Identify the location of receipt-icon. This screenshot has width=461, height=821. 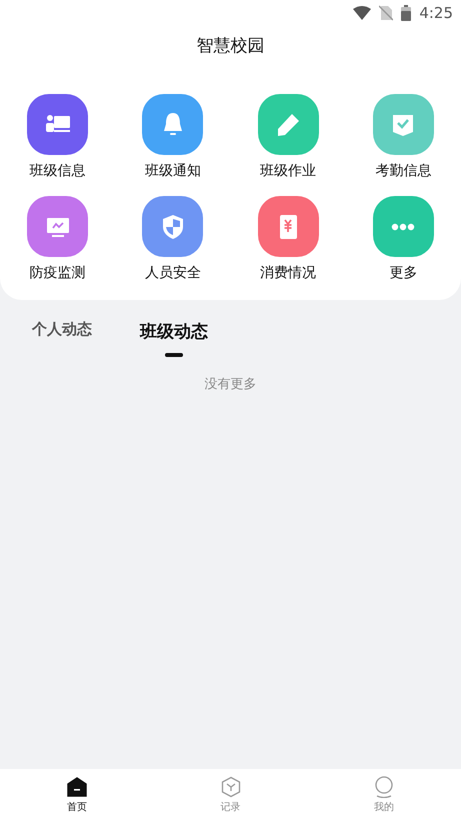
(289, 226).